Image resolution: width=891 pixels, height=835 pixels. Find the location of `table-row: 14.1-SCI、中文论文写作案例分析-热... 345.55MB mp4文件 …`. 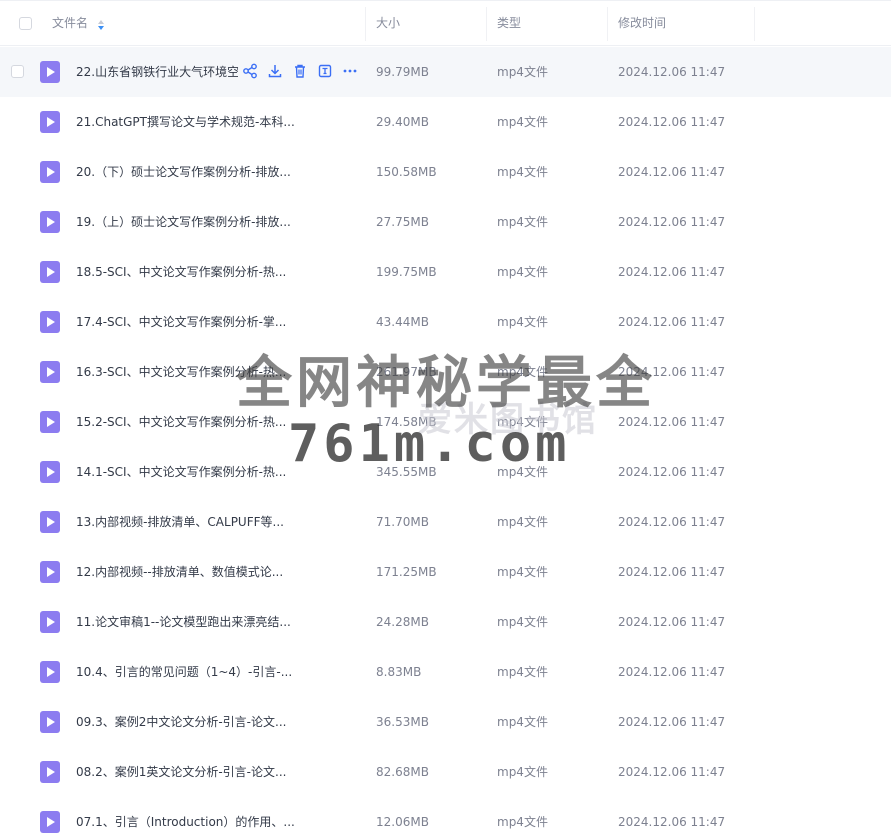

table-row: 14.1-SCI、中文论文写作案例分析-热... 345.55MB mp4文件 … is located at coordinates (445, 472).